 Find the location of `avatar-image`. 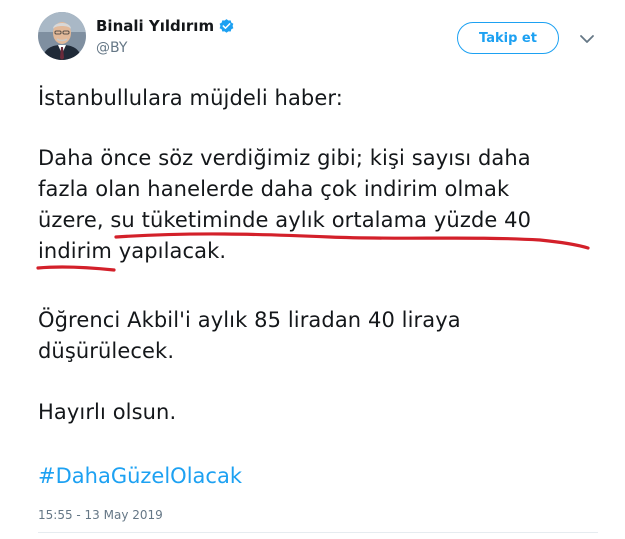

avatar-image is located at coordinates (62, 36).